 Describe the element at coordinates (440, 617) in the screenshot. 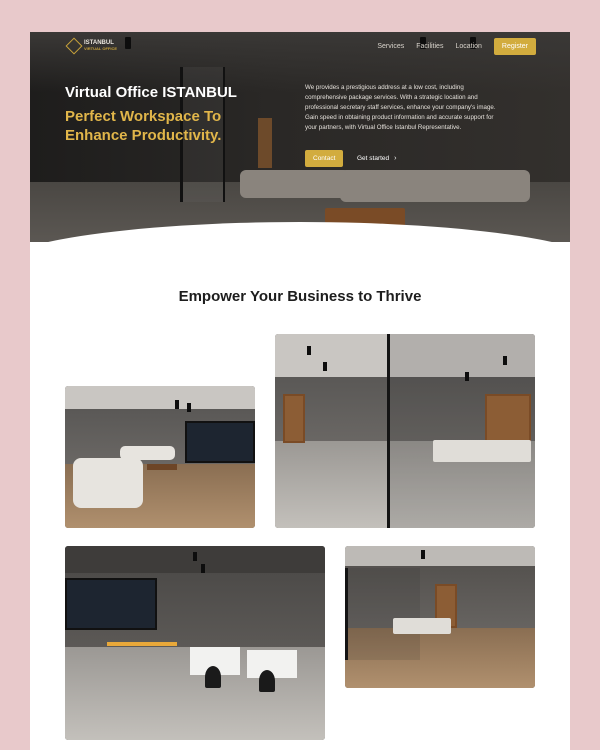

I see `office-photo-small-meeting` at that location.